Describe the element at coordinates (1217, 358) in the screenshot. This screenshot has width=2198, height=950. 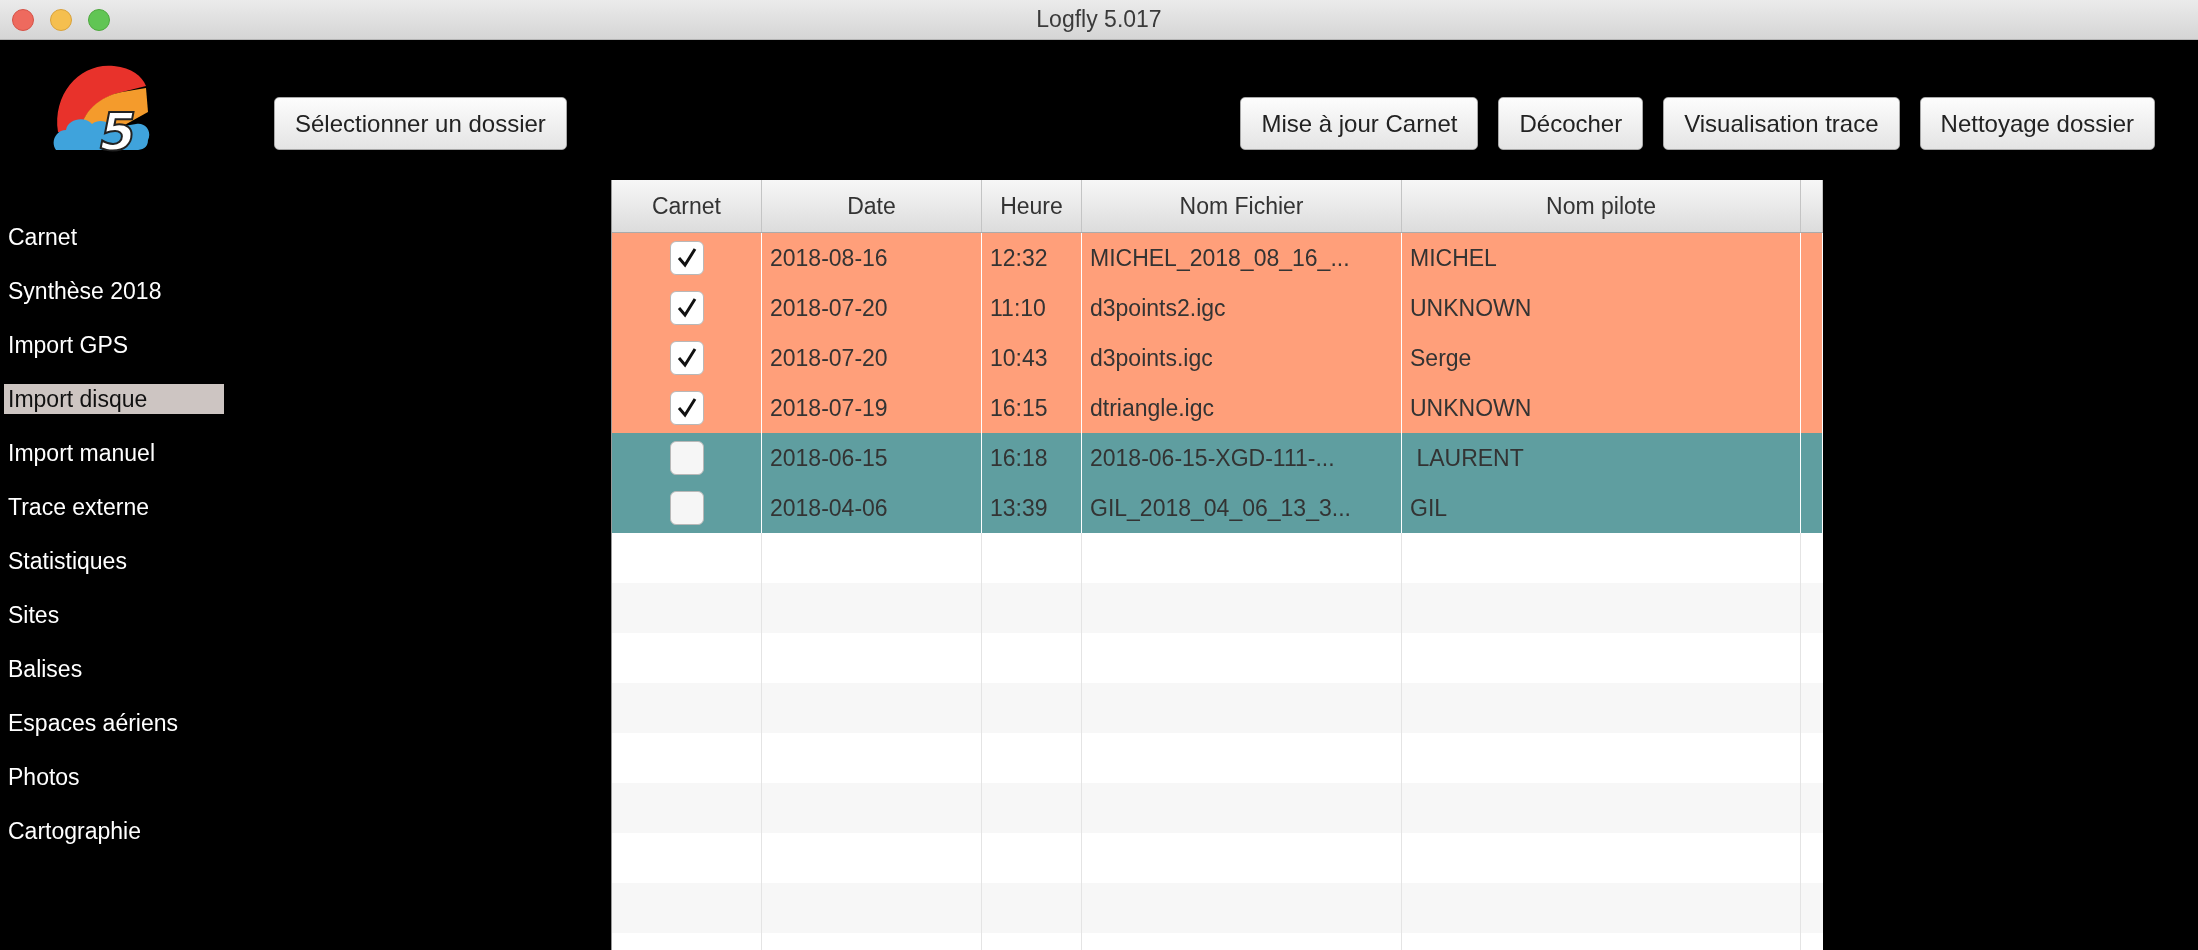
I see `table-row: 2018-07-20 10:43 d3points.igc Serge` at that location.